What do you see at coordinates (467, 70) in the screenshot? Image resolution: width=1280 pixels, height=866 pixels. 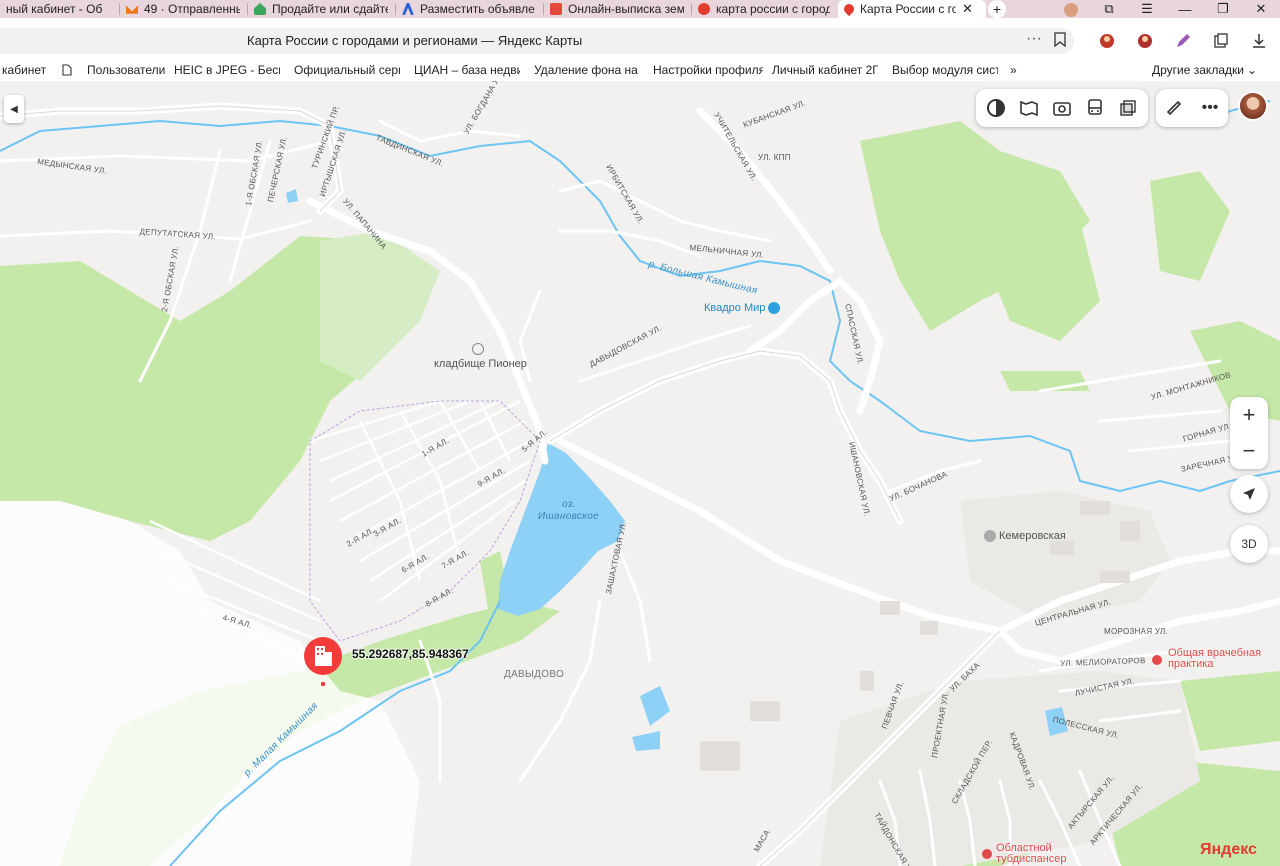 I see `bookmark-cian: ЦИАН – база недвиж` at bounding box center [467, 70].